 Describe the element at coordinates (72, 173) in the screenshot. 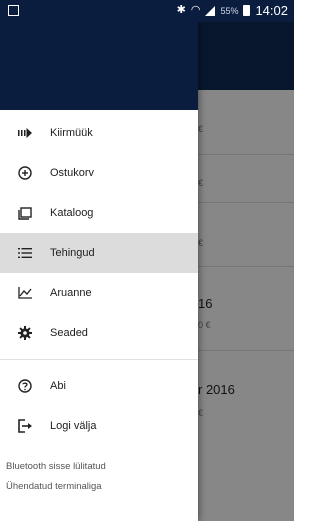

I see `menu-item-label: Ostukorv` at that location.